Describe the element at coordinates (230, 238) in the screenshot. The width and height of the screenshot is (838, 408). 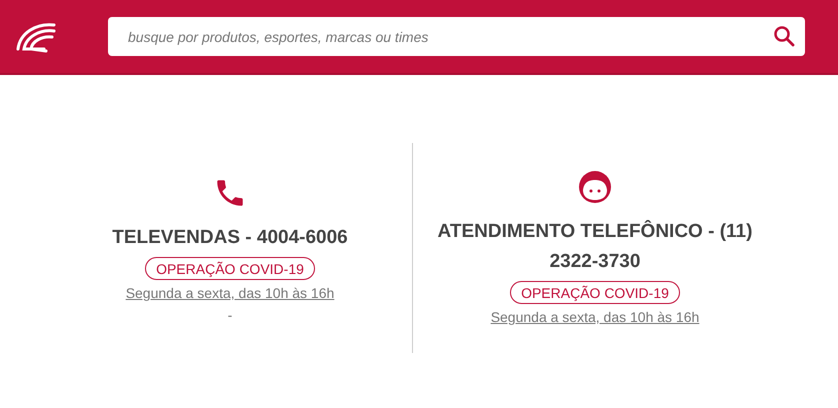
I see `contact-title: TELEVENDAS - 4004-6006` at that location.